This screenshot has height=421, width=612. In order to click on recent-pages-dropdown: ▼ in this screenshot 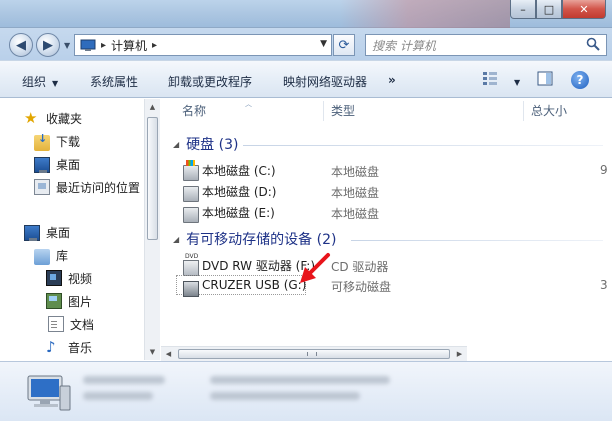, I will do `click(67, 45)`.